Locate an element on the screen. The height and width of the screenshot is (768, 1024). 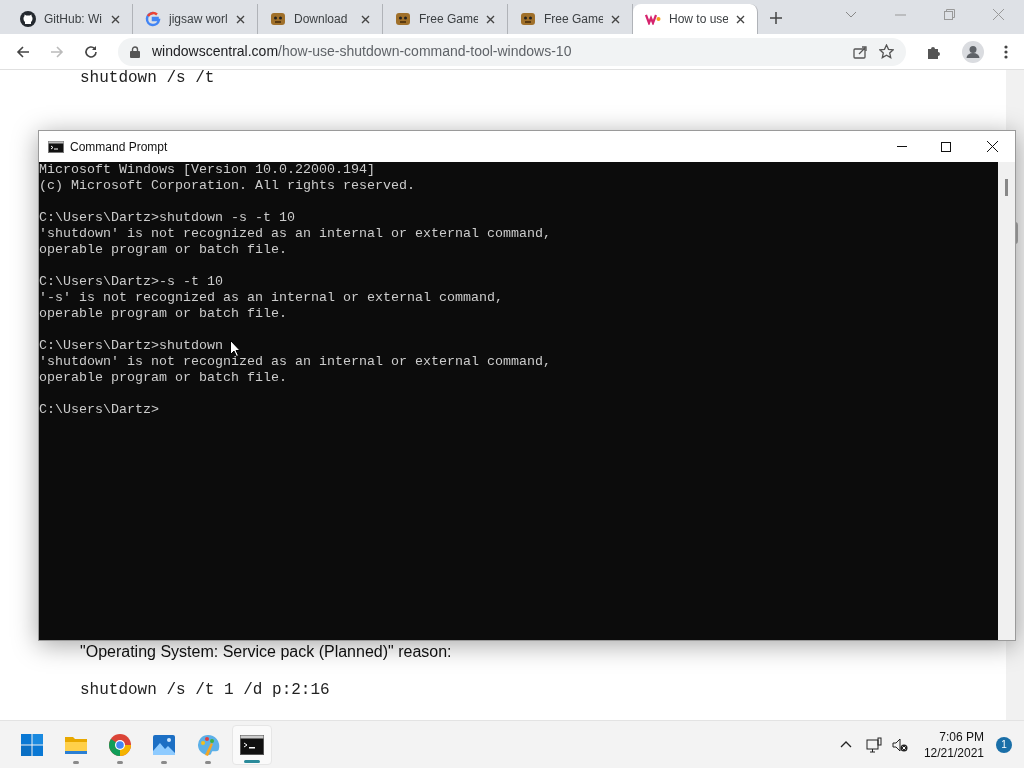
address-bar: windowscentral.com/how-use-shutdown-command-tool-windows-10 is located at coordinates (512, 51).